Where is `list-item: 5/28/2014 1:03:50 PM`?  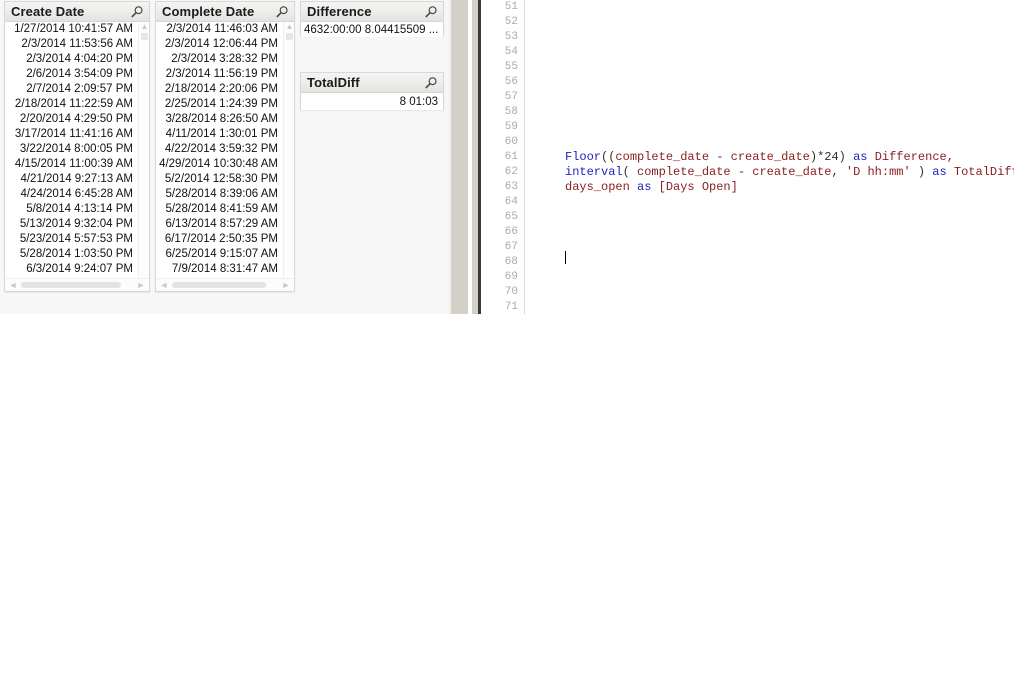 list-item: 5/28/2014 1:03:50 PM is located at coordinates (71, 254).